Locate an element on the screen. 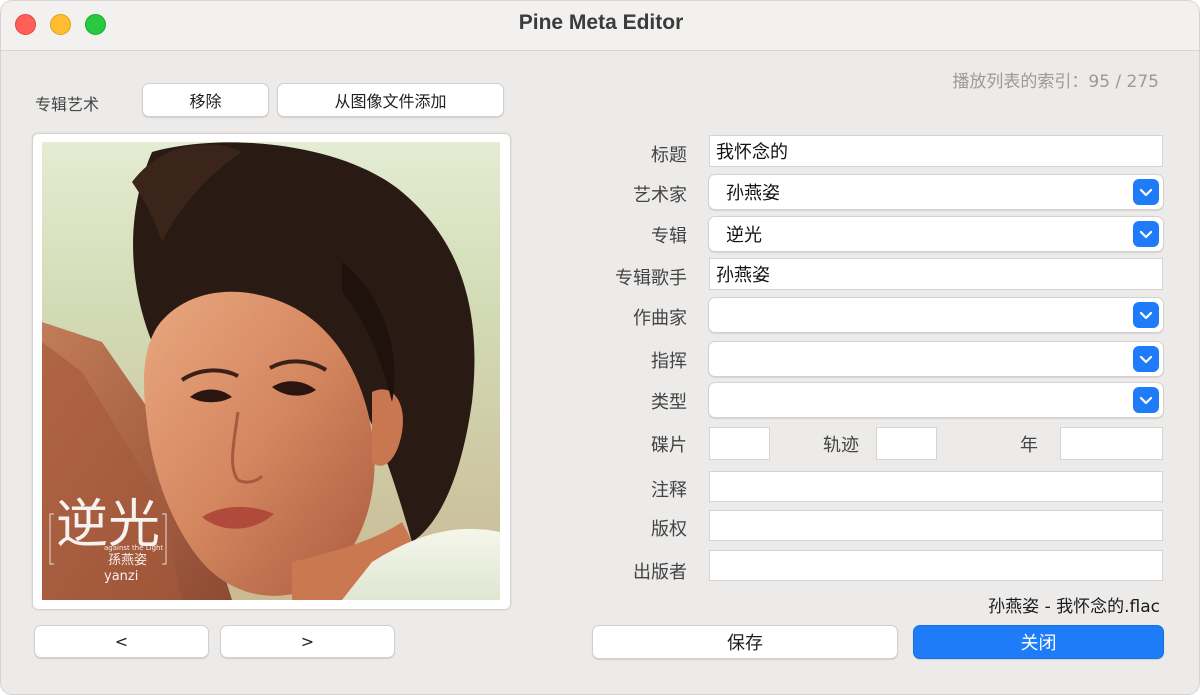 This screenshot has height=695, width=1200. artist-label: 艺术家 is located at coordinates (660, 195).